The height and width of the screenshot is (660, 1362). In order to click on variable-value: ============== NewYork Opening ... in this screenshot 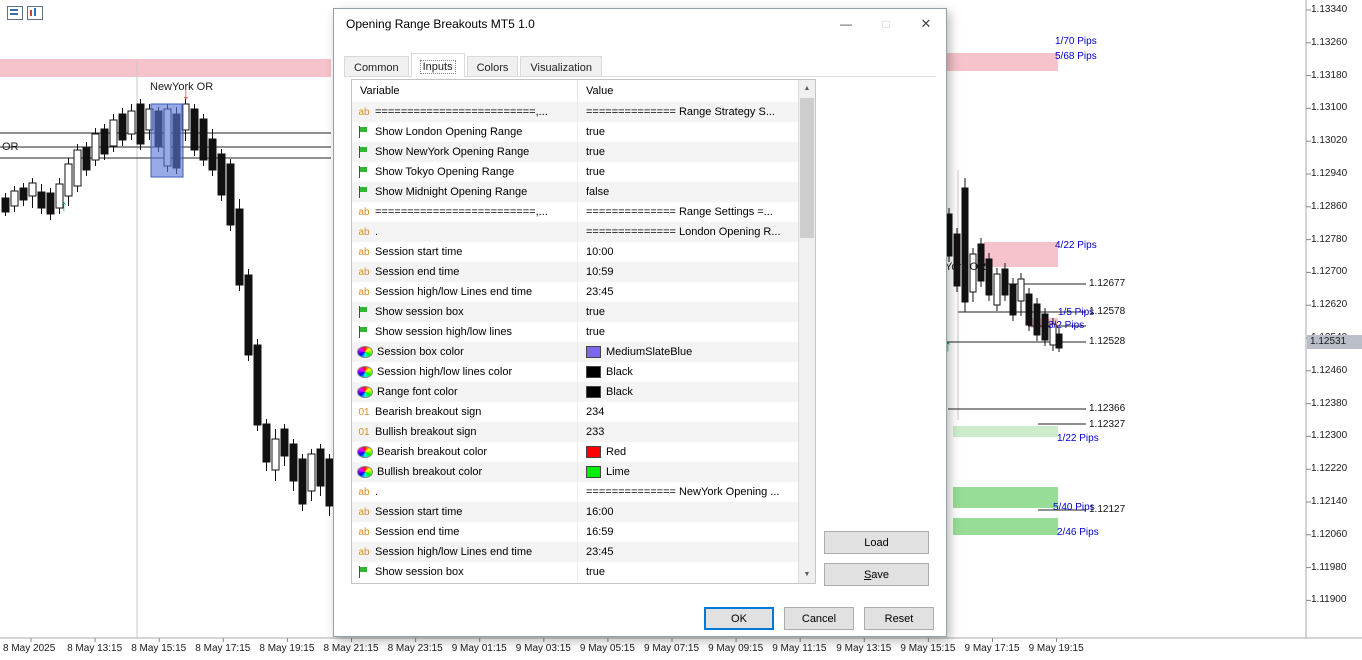, I will do `click(688, 492)`.